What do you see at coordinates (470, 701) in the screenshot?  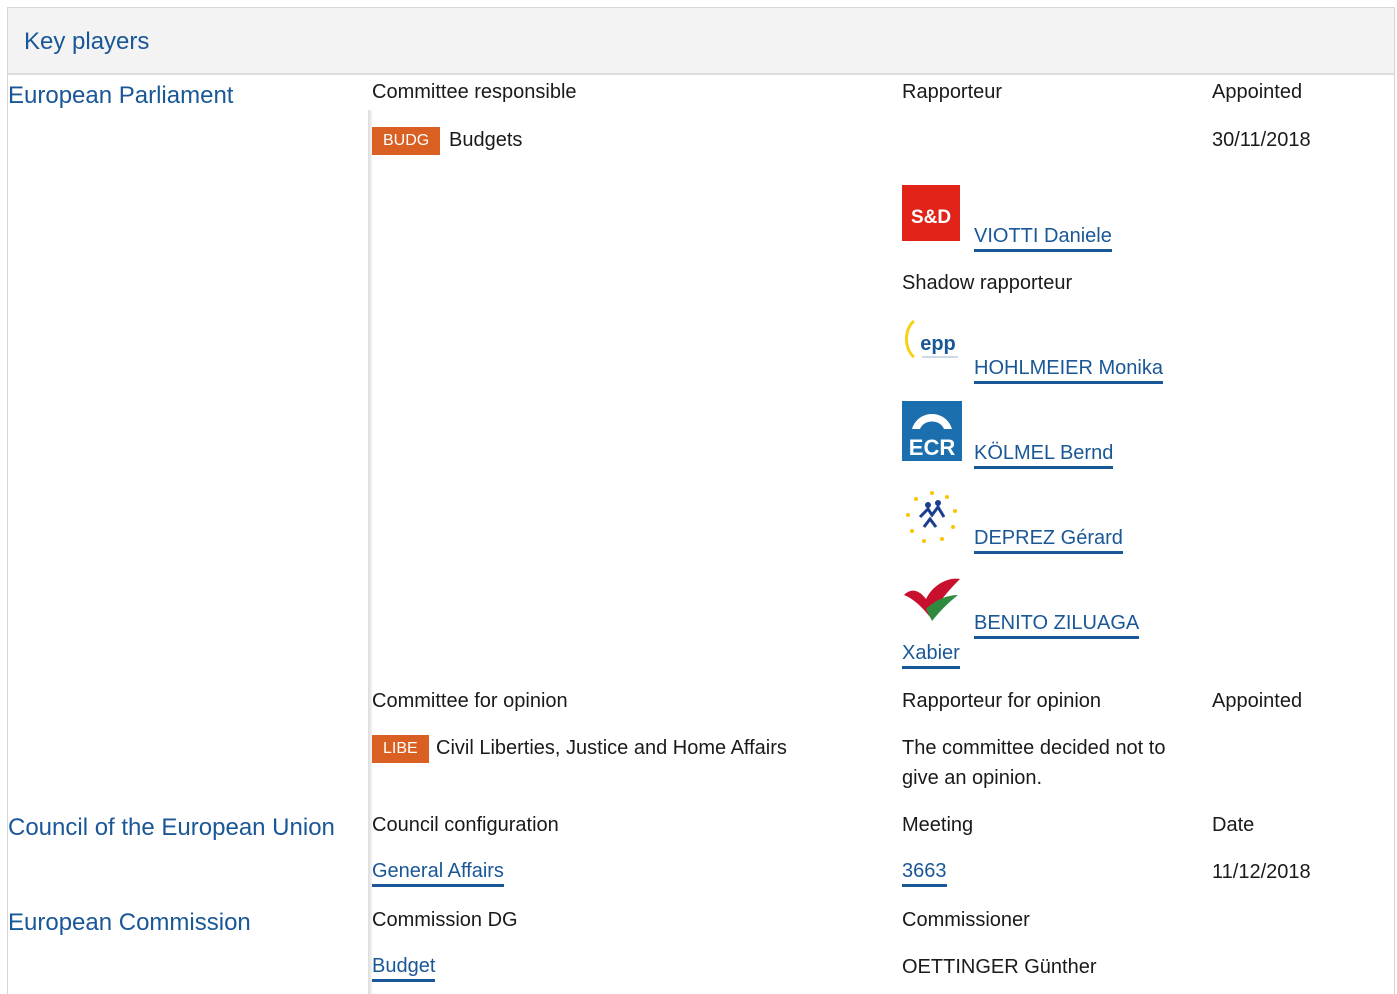 I see `col-committee-opinion: Committee for opinion` at bounding box center [470, 701].